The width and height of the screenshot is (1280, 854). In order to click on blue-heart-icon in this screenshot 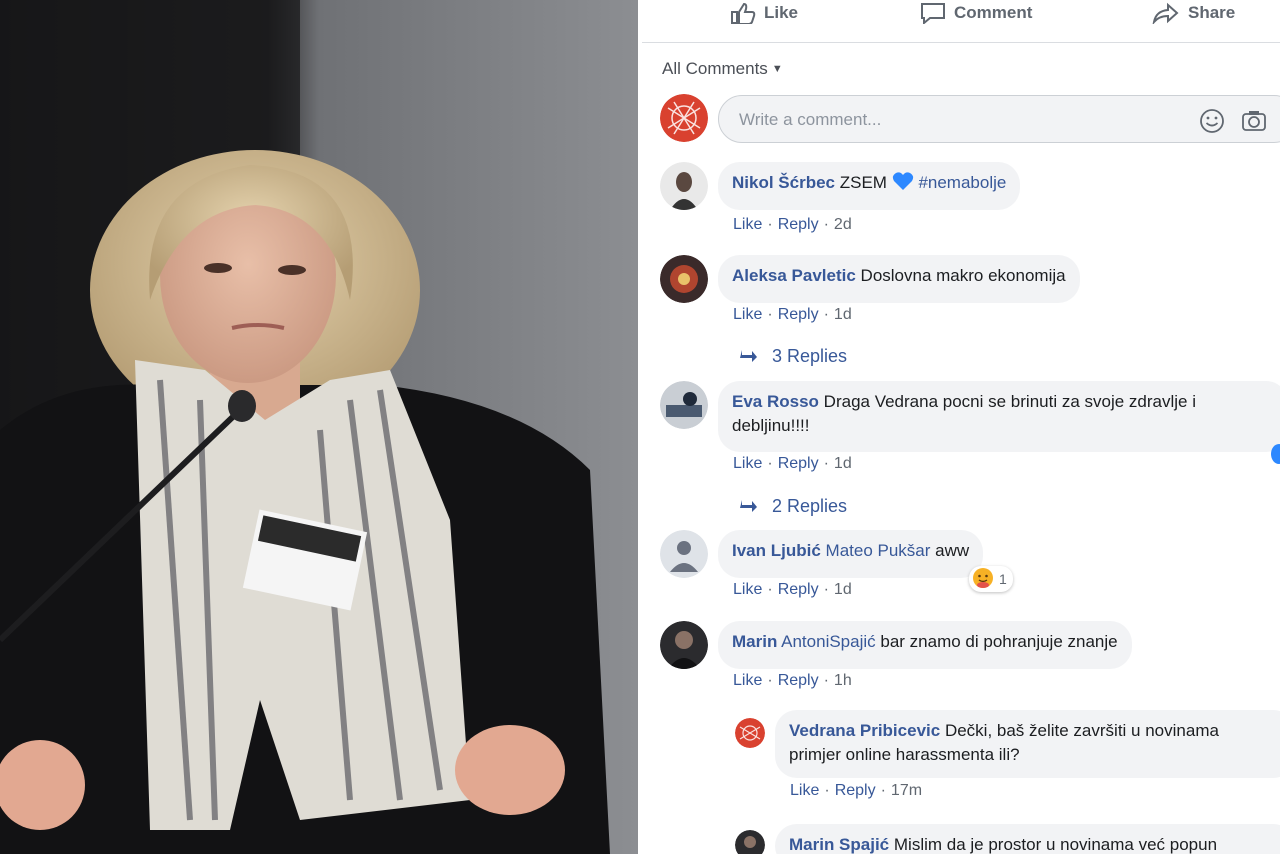, I will do `click(903, 184)`.